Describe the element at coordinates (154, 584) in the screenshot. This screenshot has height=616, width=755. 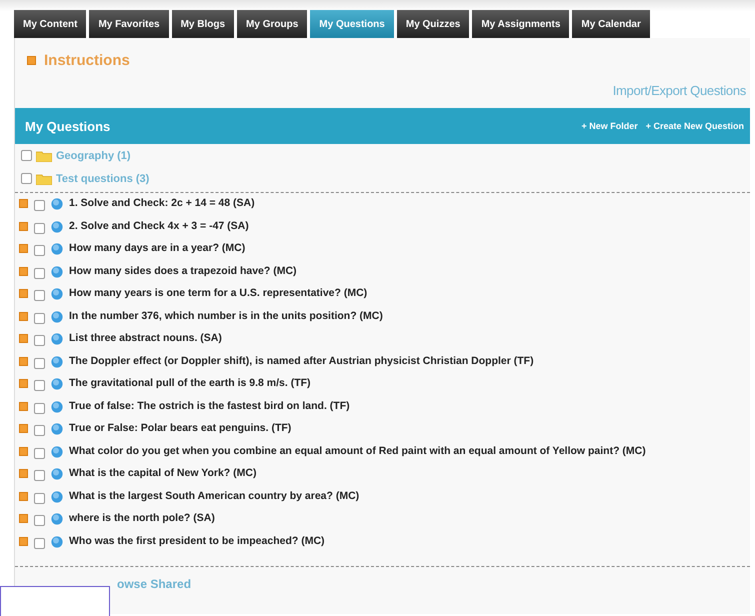
I see `browse-shared-link: owse Shared` at that location.